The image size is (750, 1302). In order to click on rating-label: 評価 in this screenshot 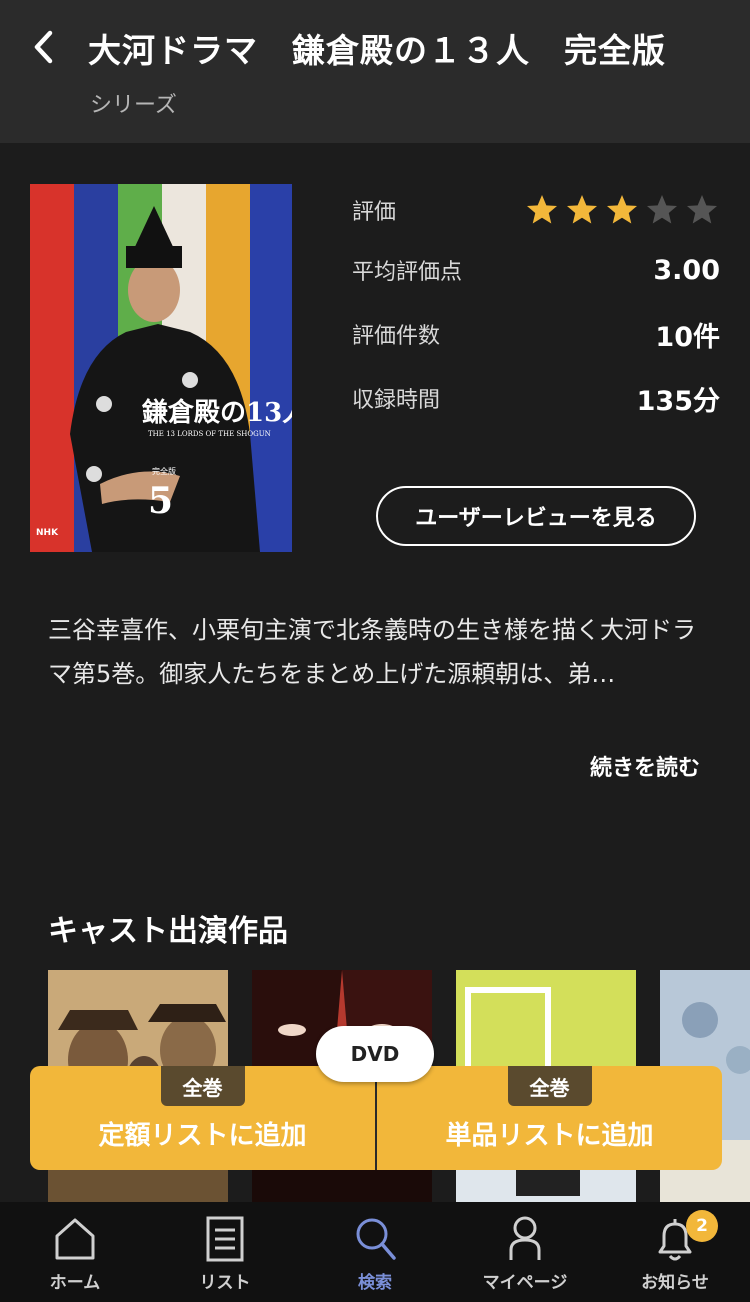, I will do `click(374, 212)`.